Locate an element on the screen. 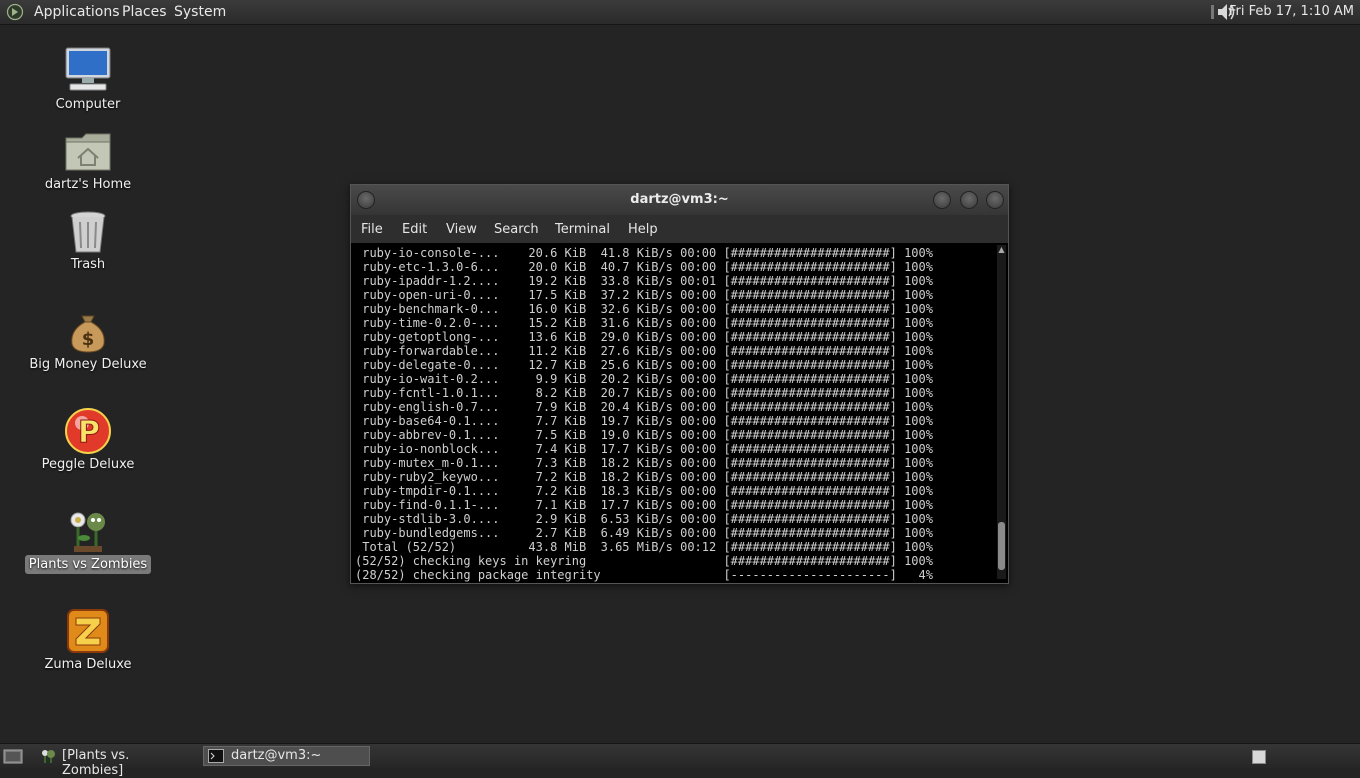 The height and width of the screenshot is (778, 1360). window-title: dartz@vm3:~ is located at coordinates (679, 199).